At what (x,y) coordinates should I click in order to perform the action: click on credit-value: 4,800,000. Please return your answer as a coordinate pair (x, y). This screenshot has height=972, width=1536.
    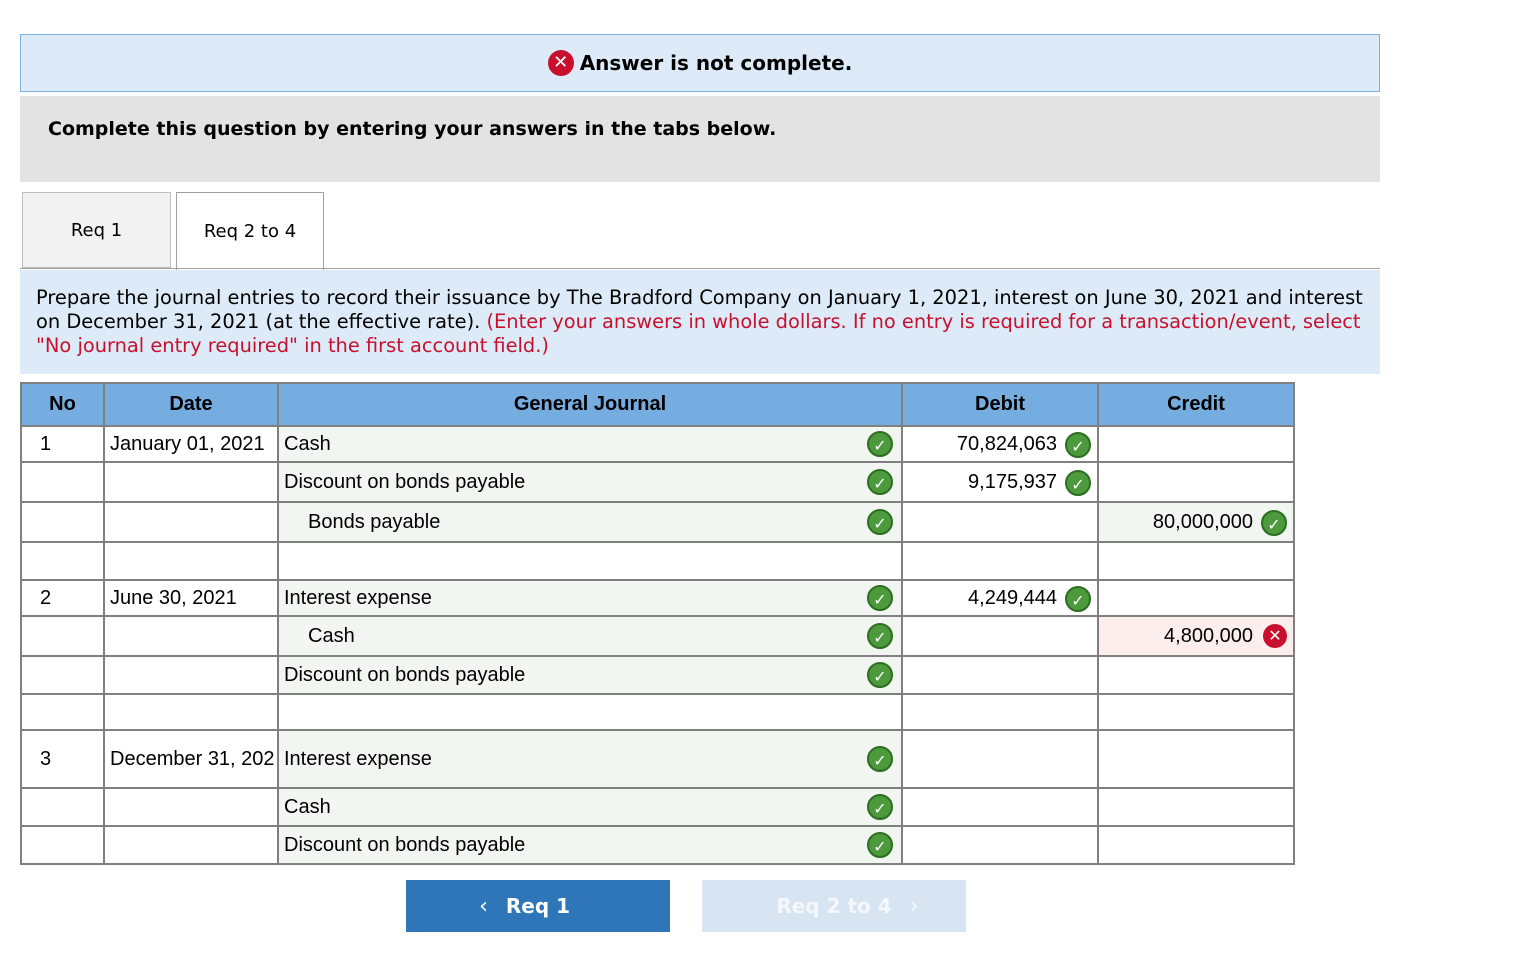
    Looking at the image, I should click on (1208, 635).